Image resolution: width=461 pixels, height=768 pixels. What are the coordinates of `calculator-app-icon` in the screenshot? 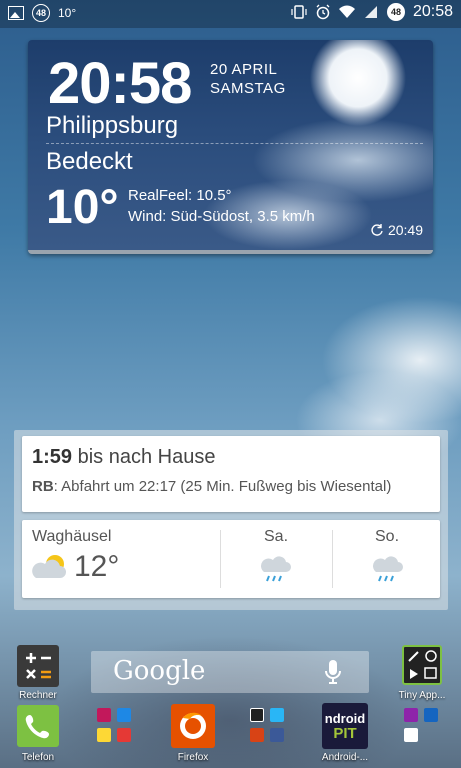 It's located at (38, 666).